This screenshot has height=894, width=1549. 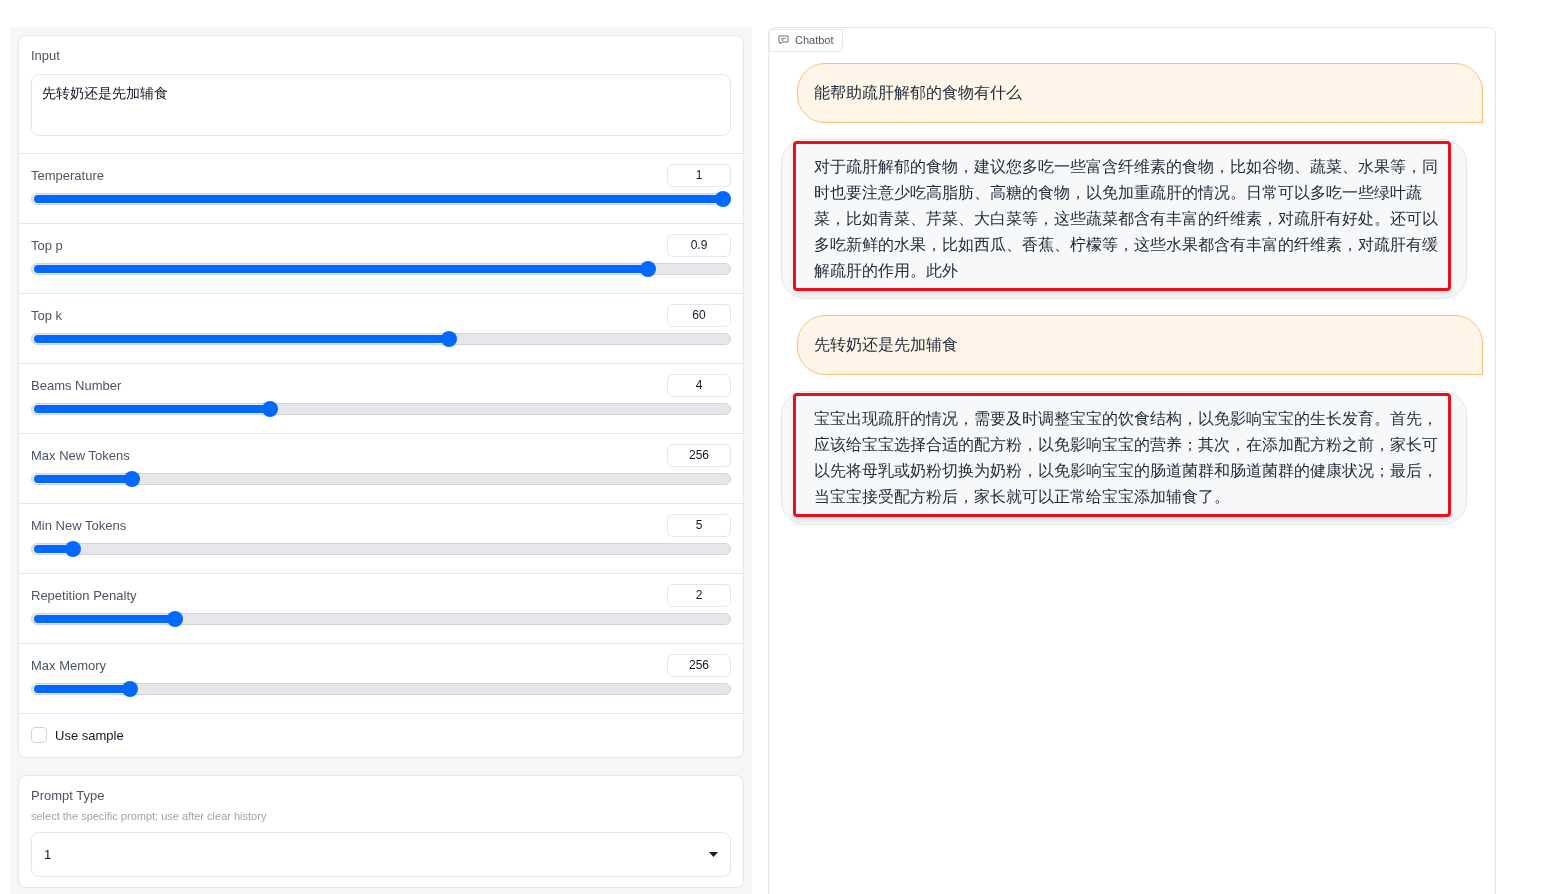 What do you see at coordinates (699, 175) in the screenshot?
I see `number-field: 1` at bounding box center [699, 175].